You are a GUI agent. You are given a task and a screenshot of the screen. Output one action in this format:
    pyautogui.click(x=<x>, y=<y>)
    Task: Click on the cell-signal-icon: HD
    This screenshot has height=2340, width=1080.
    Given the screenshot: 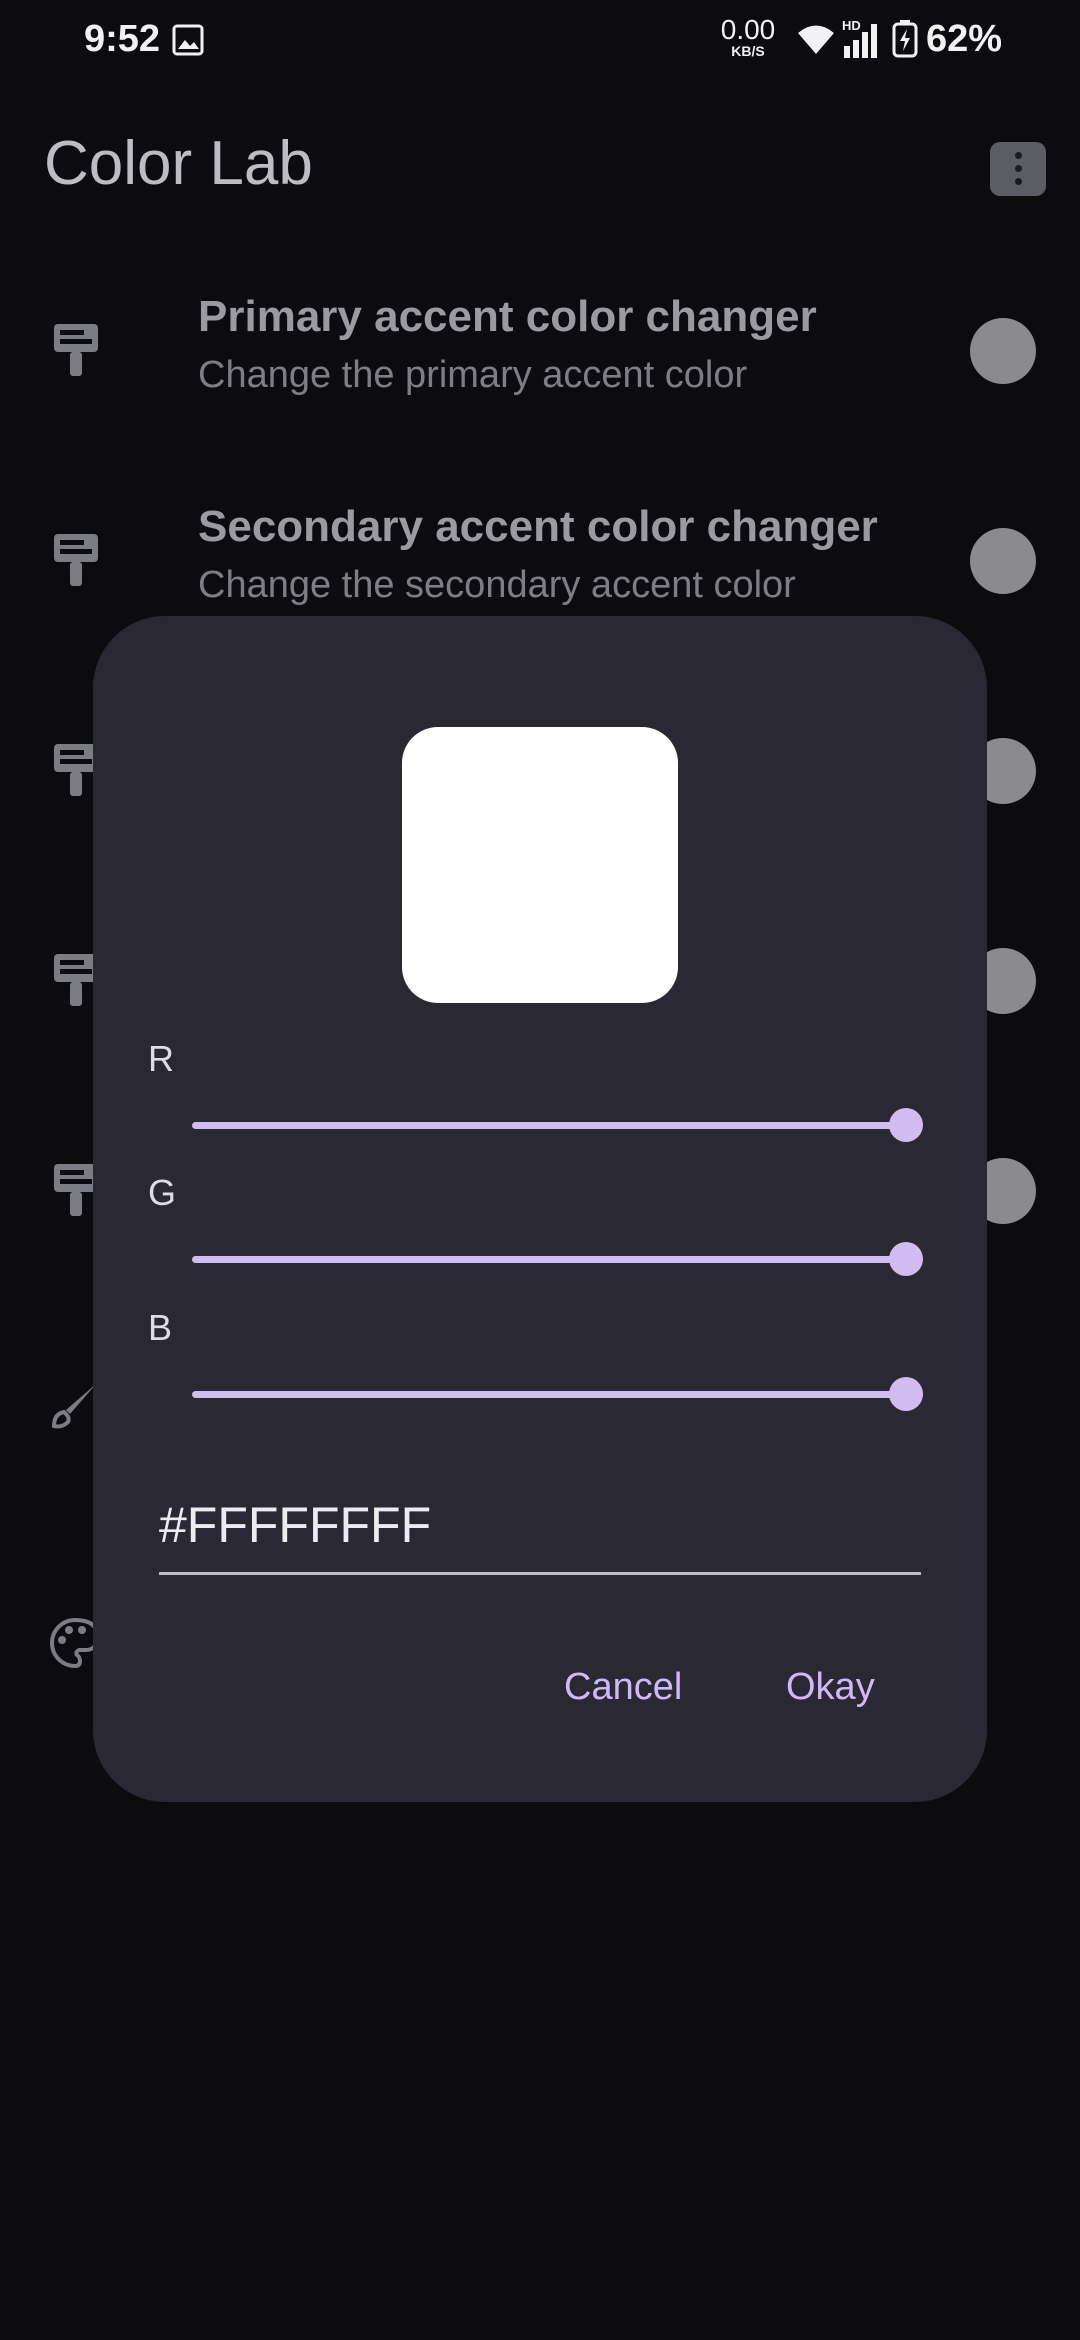 What is the action you would take?
    pyautogui.click(x=864, y=39)
    